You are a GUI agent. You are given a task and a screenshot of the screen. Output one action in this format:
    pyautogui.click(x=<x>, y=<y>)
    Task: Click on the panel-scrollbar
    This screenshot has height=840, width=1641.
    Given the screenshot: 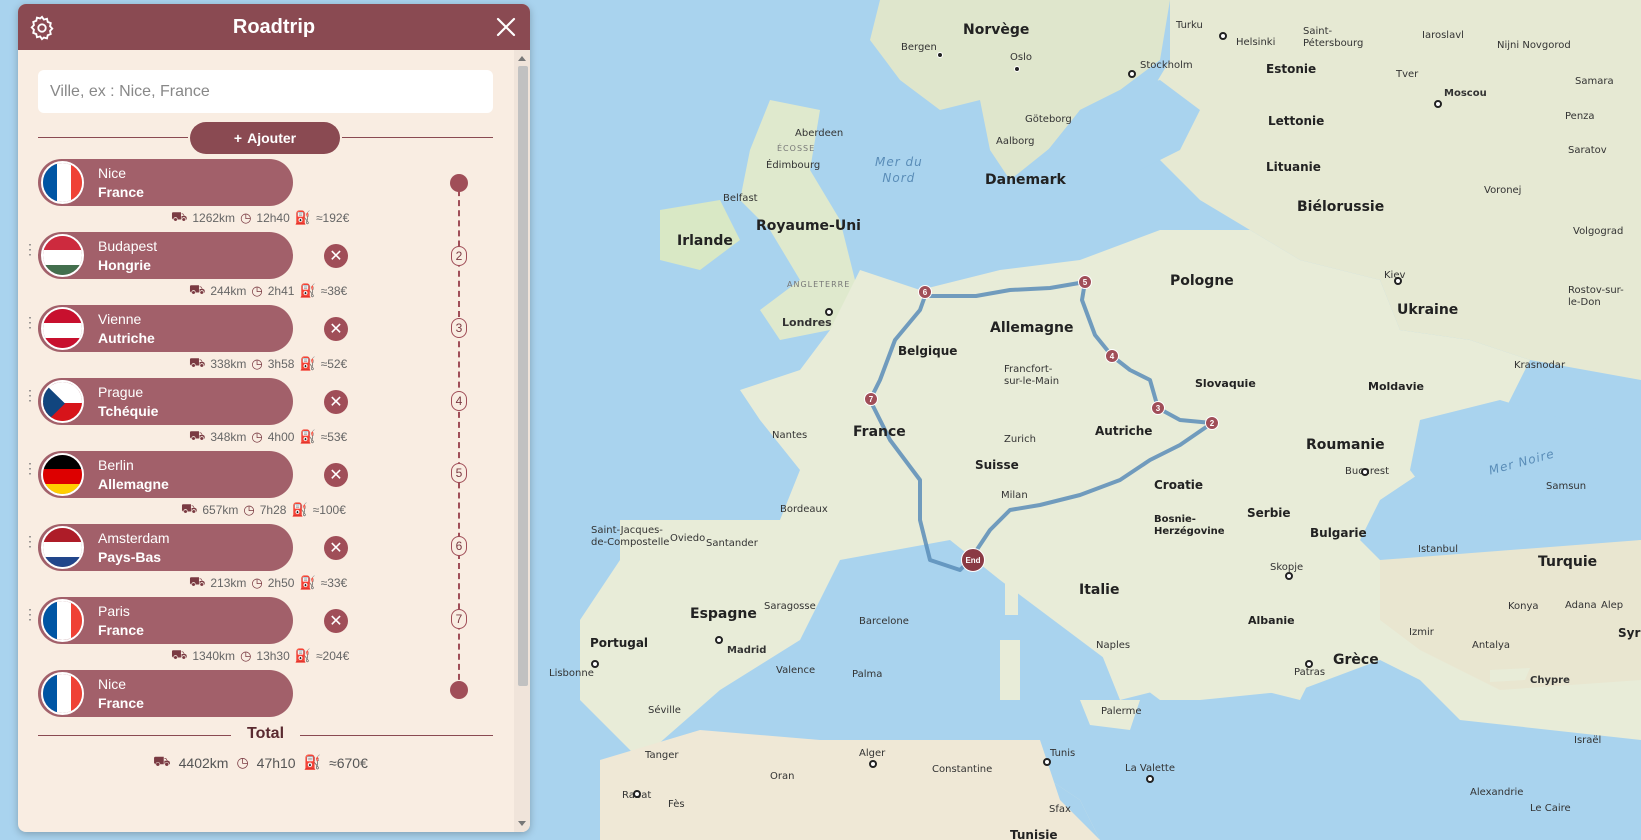 What is the action you would take?
    pyautogui.click(x=522, y=441)
    